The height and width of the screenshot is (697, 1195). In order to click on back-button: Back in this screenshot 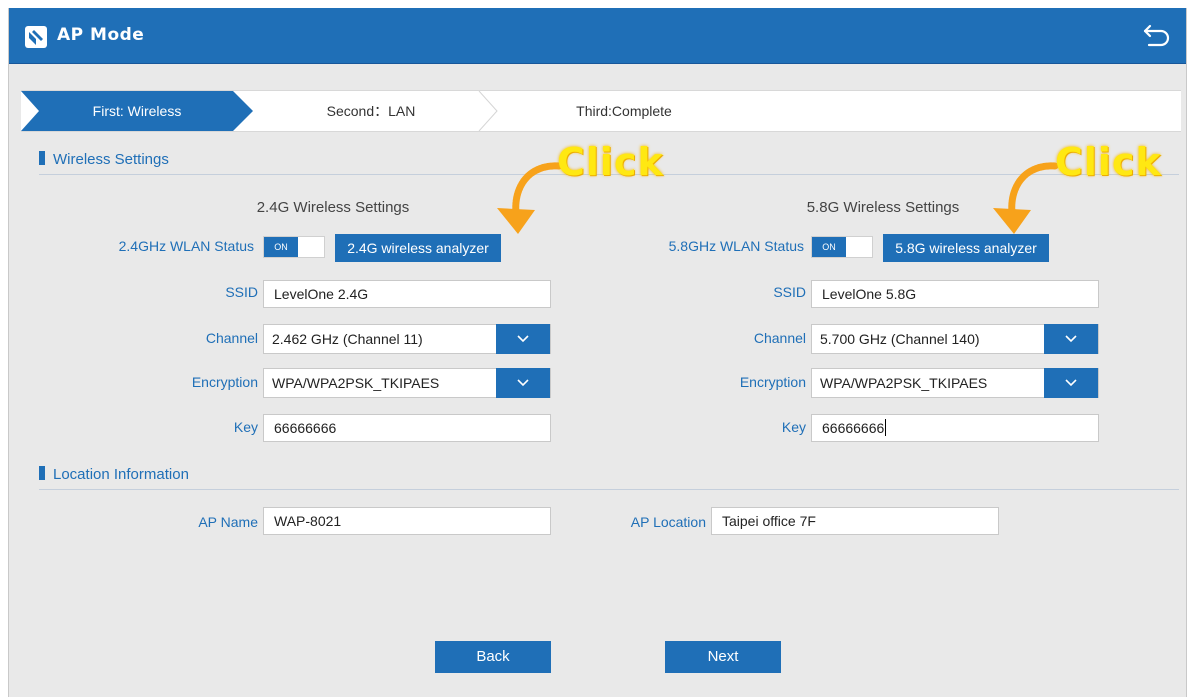, I will do `click(493, 657)`.